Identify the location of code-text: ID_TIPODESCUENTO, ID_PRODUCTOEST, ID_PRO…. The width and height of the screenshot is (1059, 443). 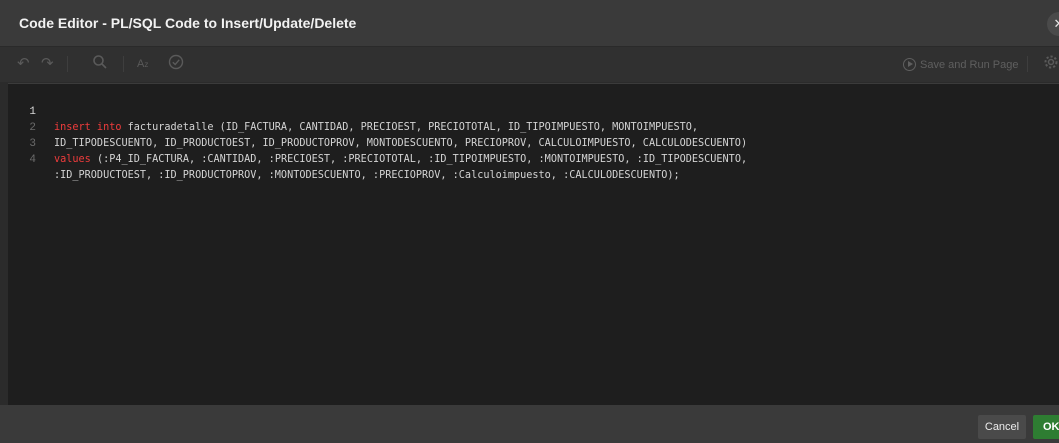
(400, 144).